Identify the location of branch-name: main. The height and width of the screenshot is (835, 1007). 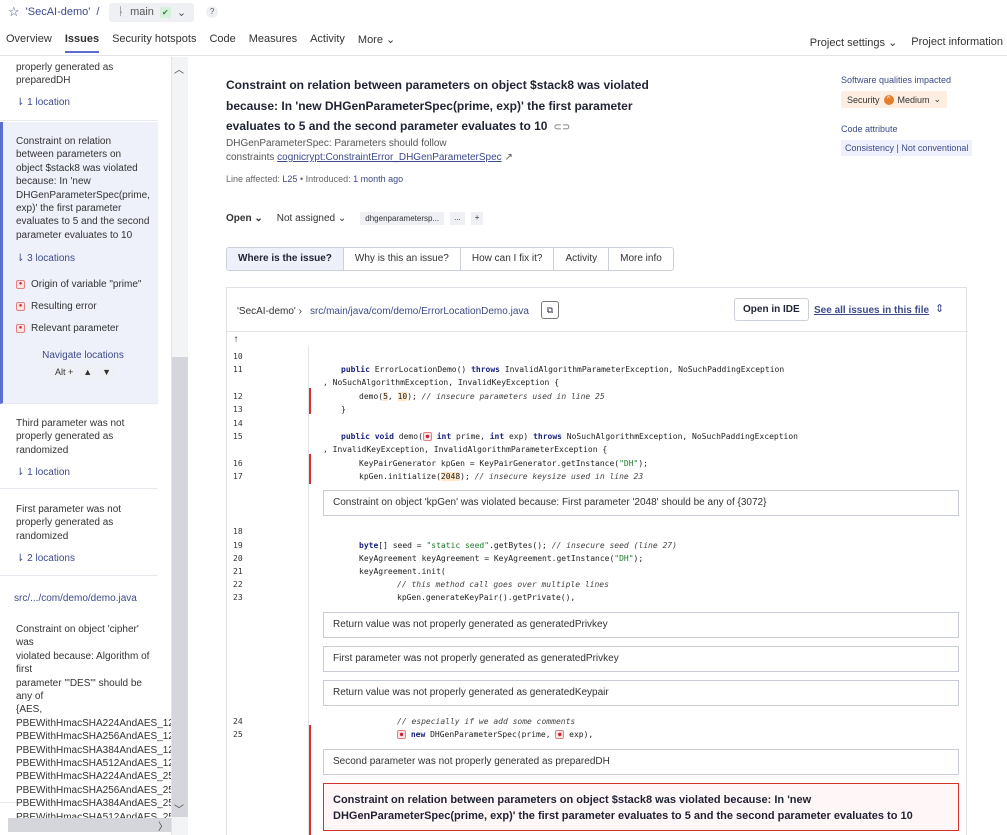
(142, 12).